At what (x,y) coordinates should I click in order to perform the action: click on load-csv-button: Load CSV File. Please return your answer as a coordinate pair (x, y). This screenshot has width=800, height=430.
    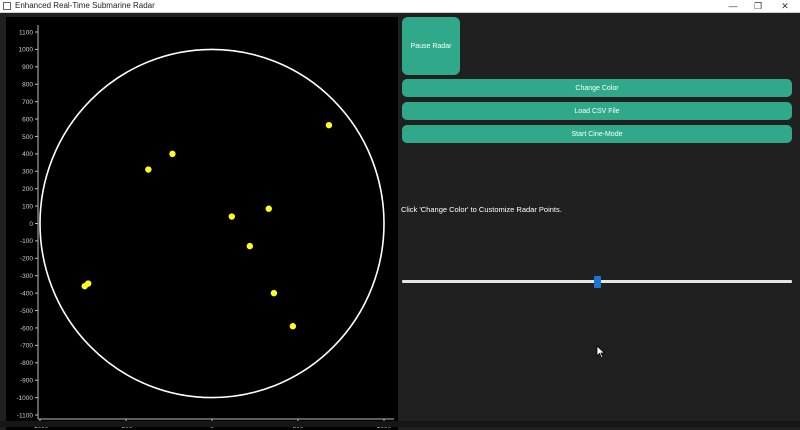
    Looking at the image, I should click on (597, 111).